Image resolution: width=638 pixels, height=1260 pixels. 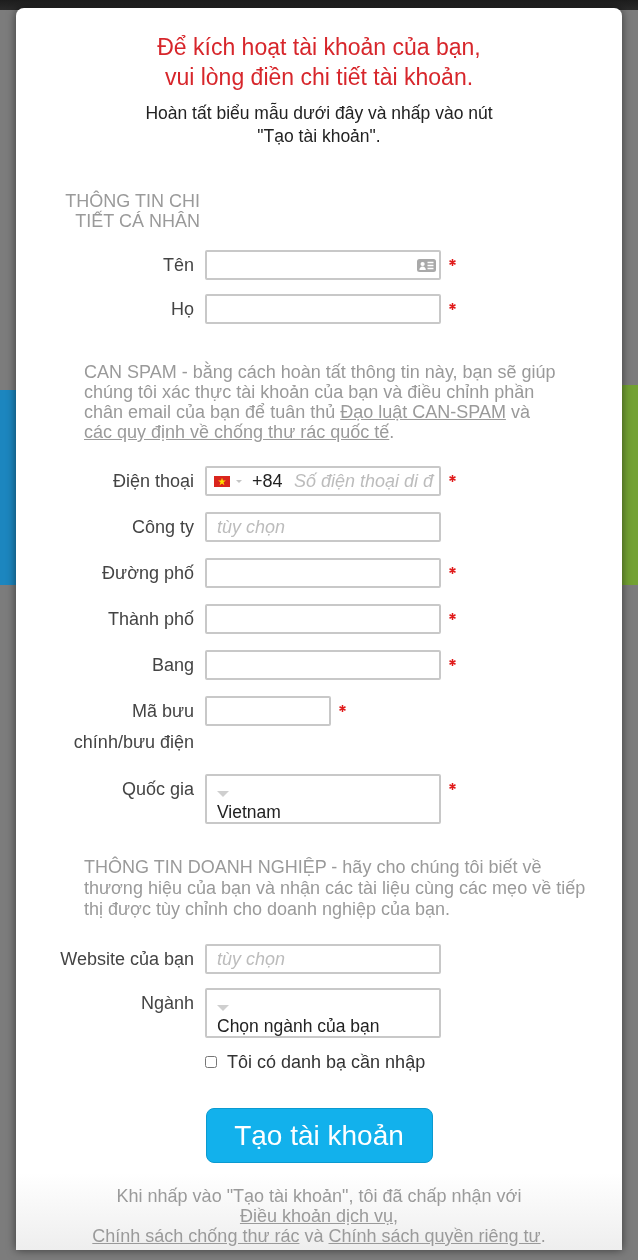 I want to click on field-label: Tên, so click(x=178, y=265).